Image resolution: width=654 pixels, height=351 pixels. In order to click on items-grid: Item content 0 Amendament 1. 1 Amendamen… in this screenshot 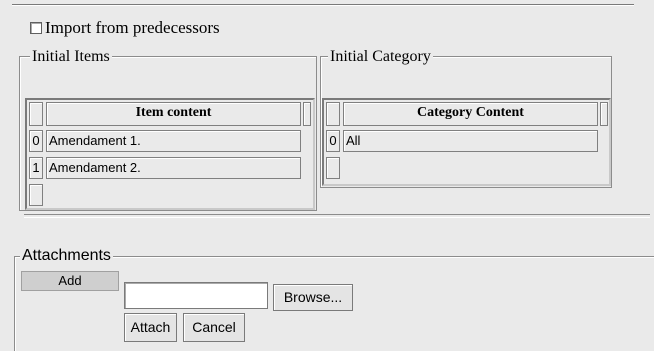, I will do `click(170, 154)`.